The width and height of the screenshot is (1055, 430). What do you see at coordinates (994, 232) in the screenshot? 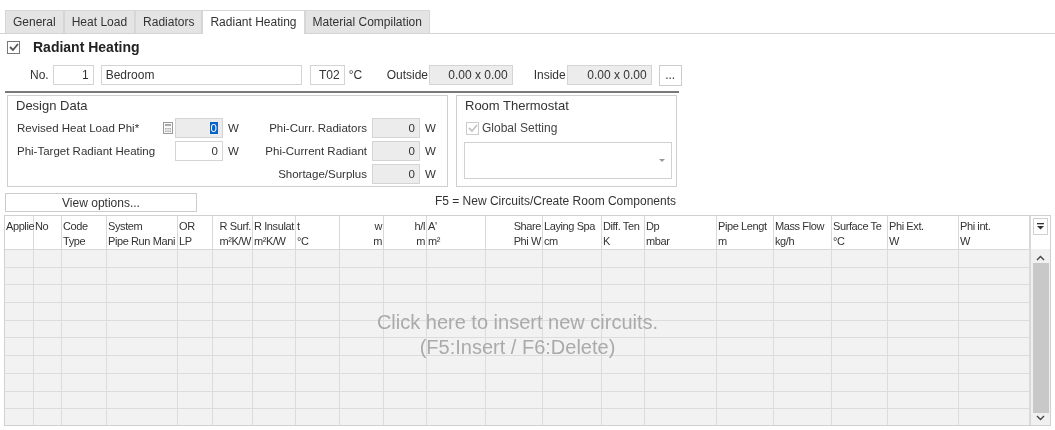
I see `column-header: Phi int. W` at bounding box center [994, 232].